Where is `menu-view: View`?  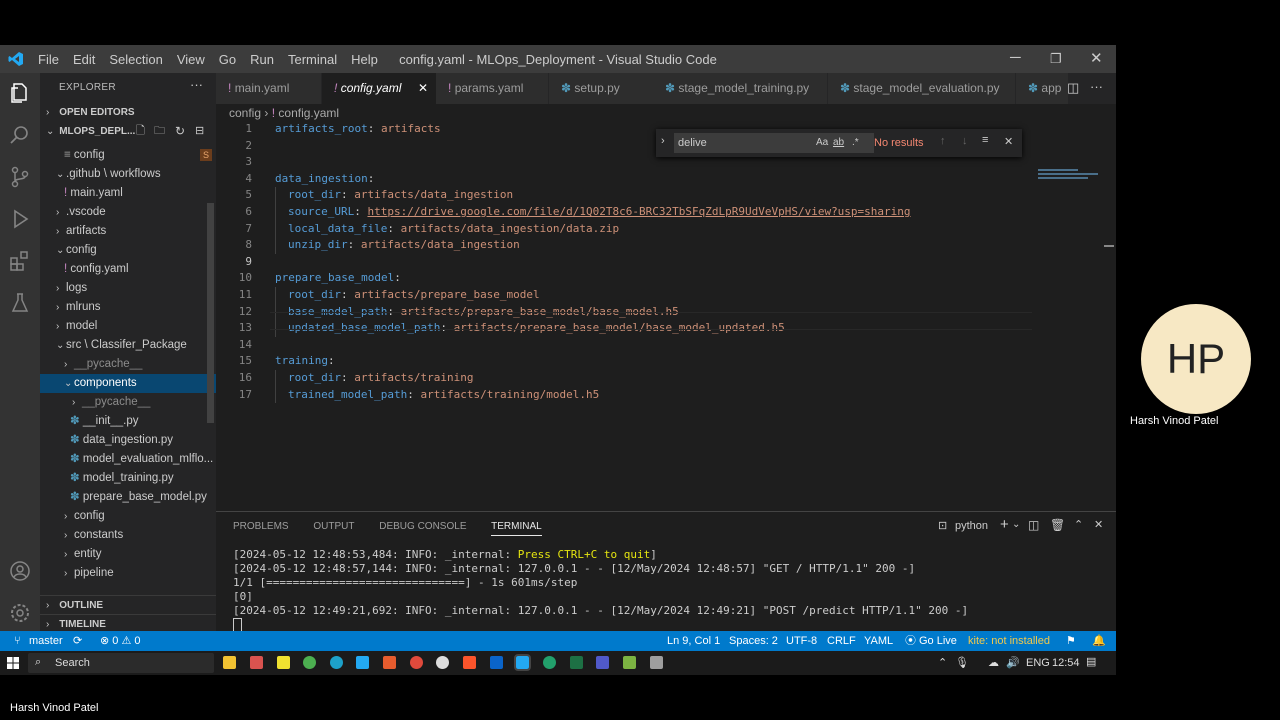 menu-view: View is located at coordinates (191, 59).